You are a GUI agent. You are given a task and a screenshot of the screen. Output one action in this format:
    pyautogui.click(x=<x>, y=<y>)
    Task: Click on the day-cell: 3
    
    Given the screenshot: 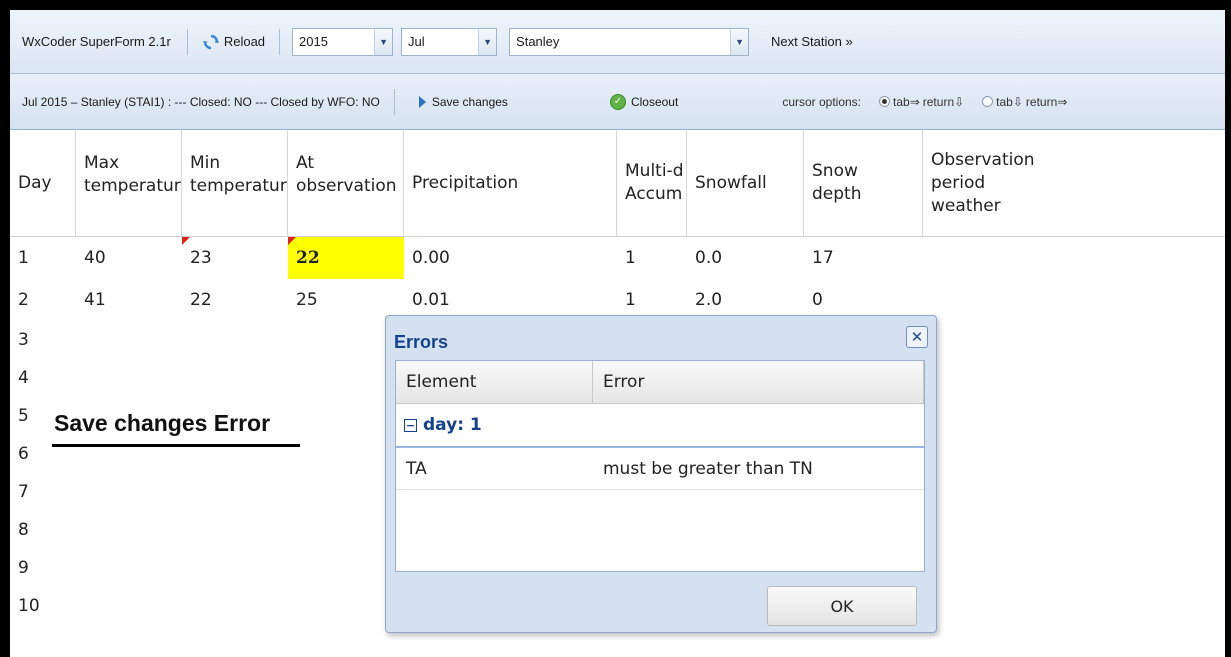 What is the action you would take?
    pyautogui.click(x=43, y=340)
    